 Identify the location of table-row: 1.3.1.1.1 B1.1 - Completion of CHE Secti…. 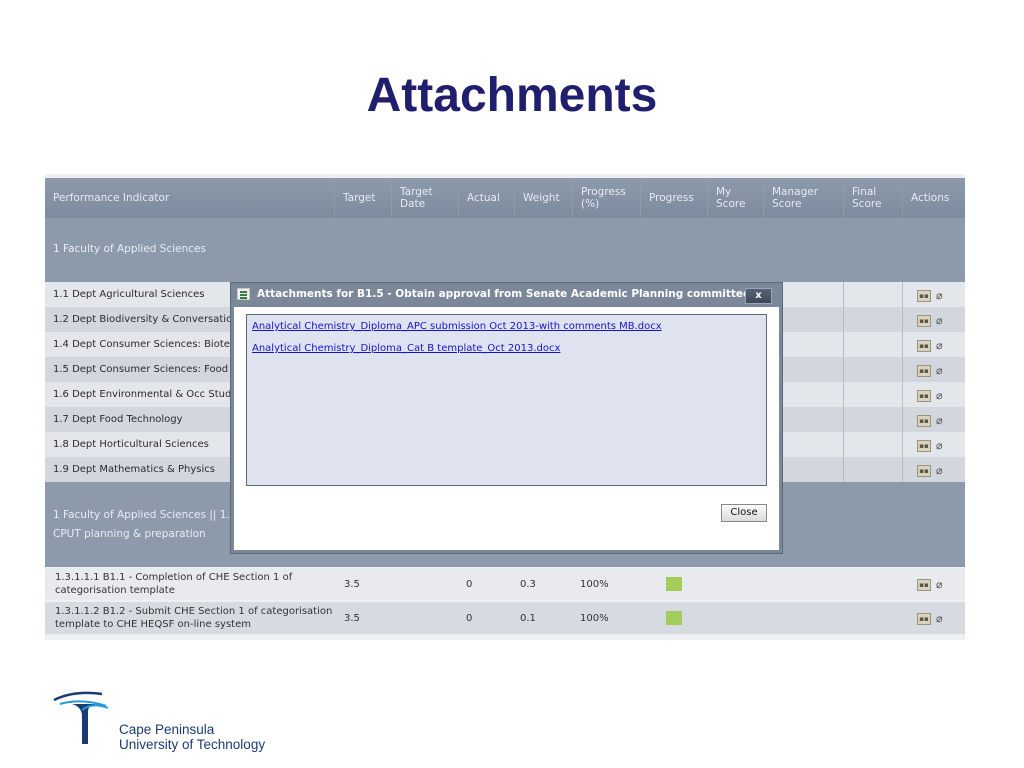
(505, 584).